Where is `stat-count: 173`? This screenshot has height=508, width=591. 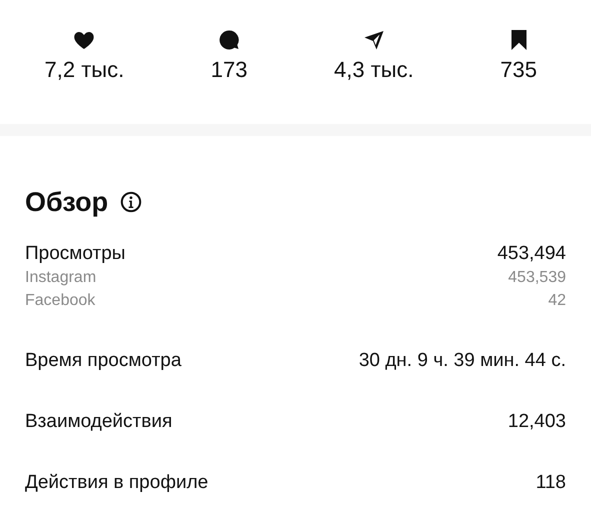
stat-count: 173 is located at coordinates (229, 70).